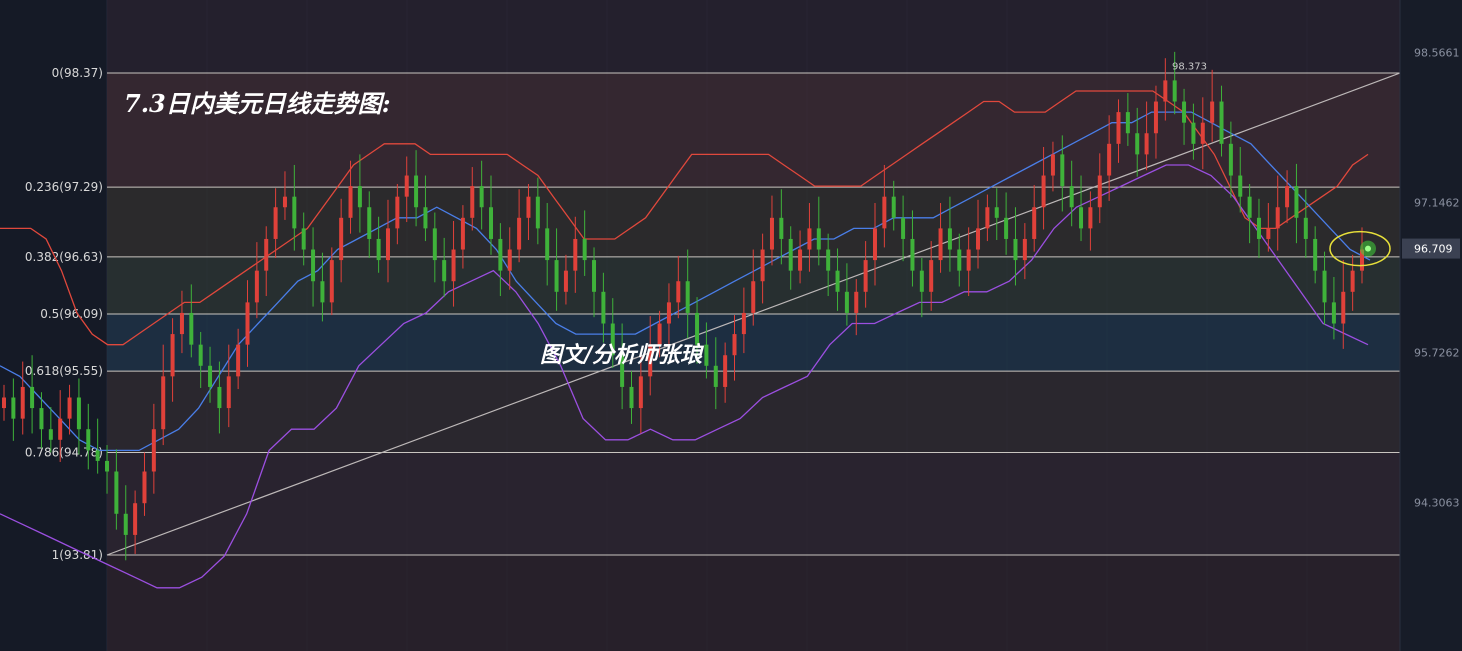 Image resolution: width=1462 pixels, height=651 pixels. Describe the element at coordinates (257, 103) in the screenshot. I see `chart-title: 7.3日内美元日线走势图:` at that location.